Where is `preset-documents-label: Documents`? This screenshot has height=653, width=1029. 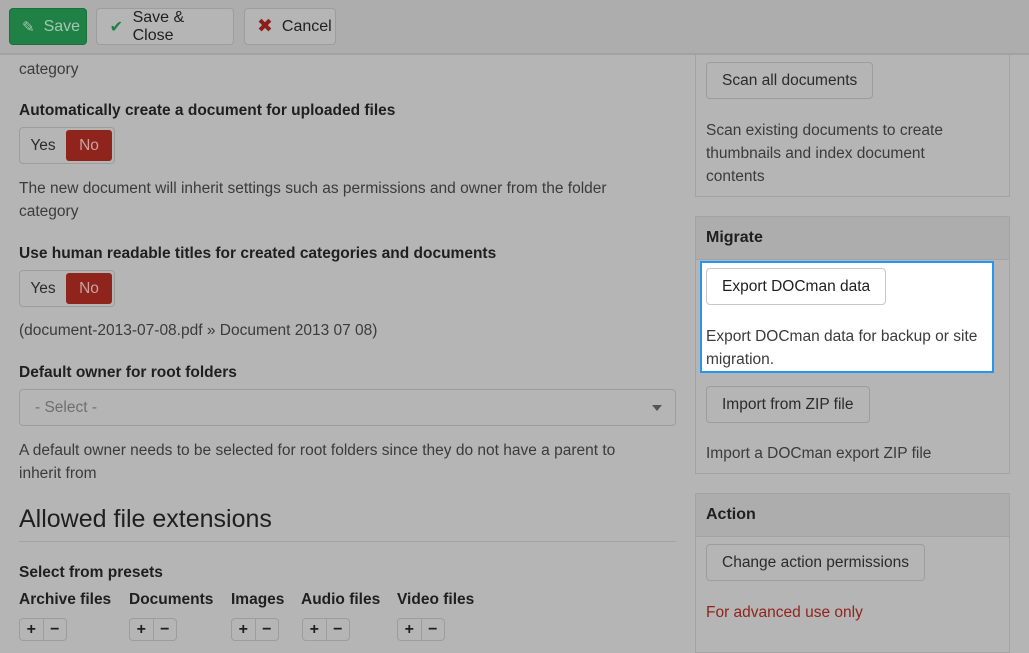 preset-documents-label: Documents is located at coordinates (171, 599).